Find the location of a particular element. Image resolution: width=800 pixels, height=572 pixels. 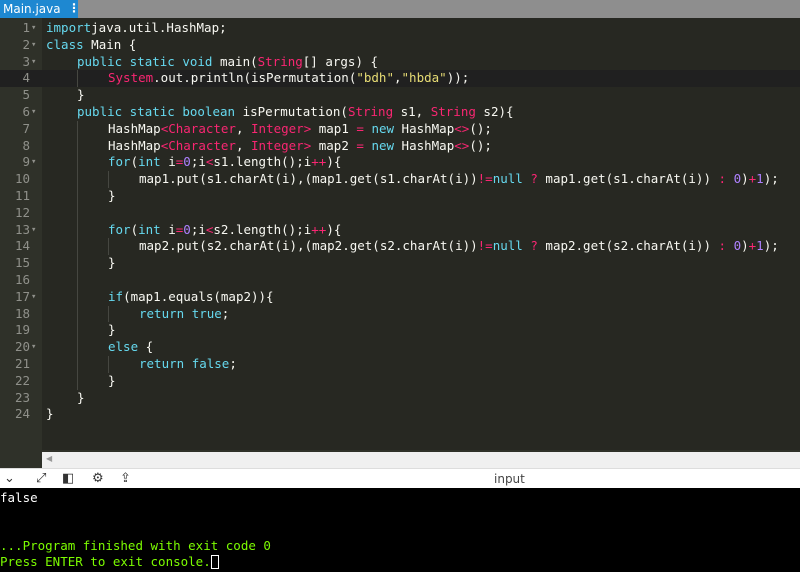

code-line: 17 ▾ if(map1.equals(map2)){ is located at coordinates (400, 297).